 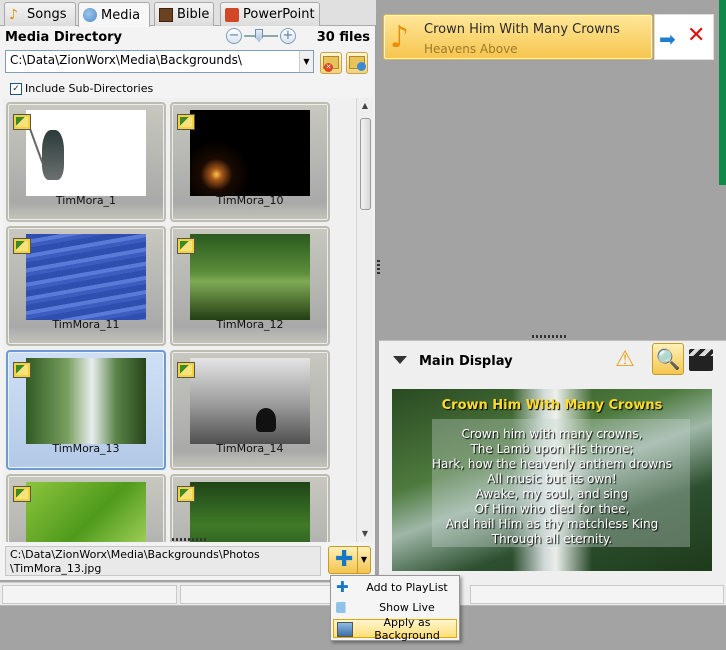 What do you see at coordinates (184, 14) in the screenshot?
I see `tab-bible: Bible` at bounding box center [184, 14].